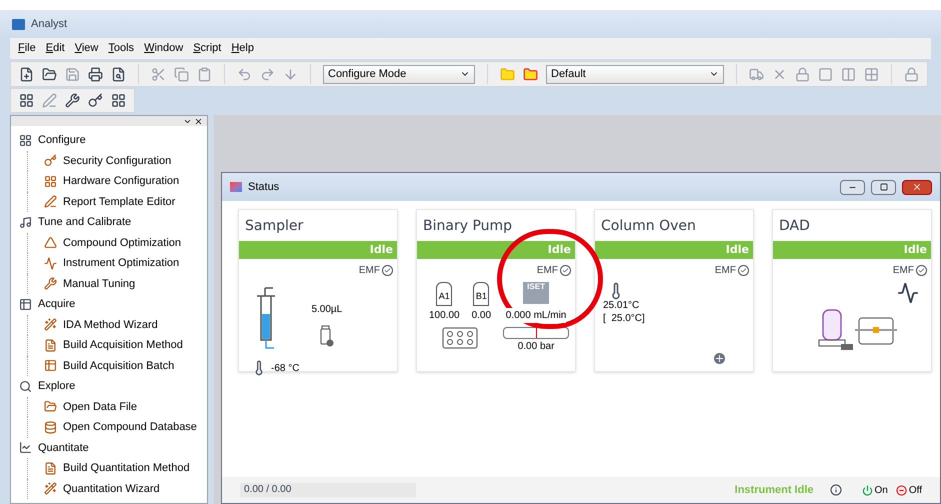 This screenshot has width=941, height=504. Describe the element at coordinates (624, 318) in the screenshot. I see `setpoint-reading: [ 25.0°C]` at that location.